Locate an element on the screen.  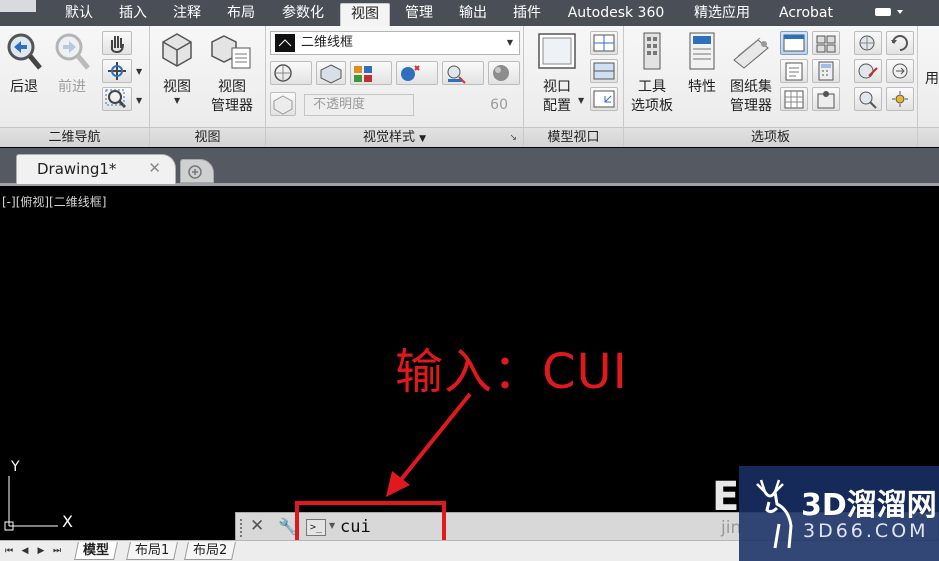
tab-parametric: 参数化 is located at coordinates (303, 14).